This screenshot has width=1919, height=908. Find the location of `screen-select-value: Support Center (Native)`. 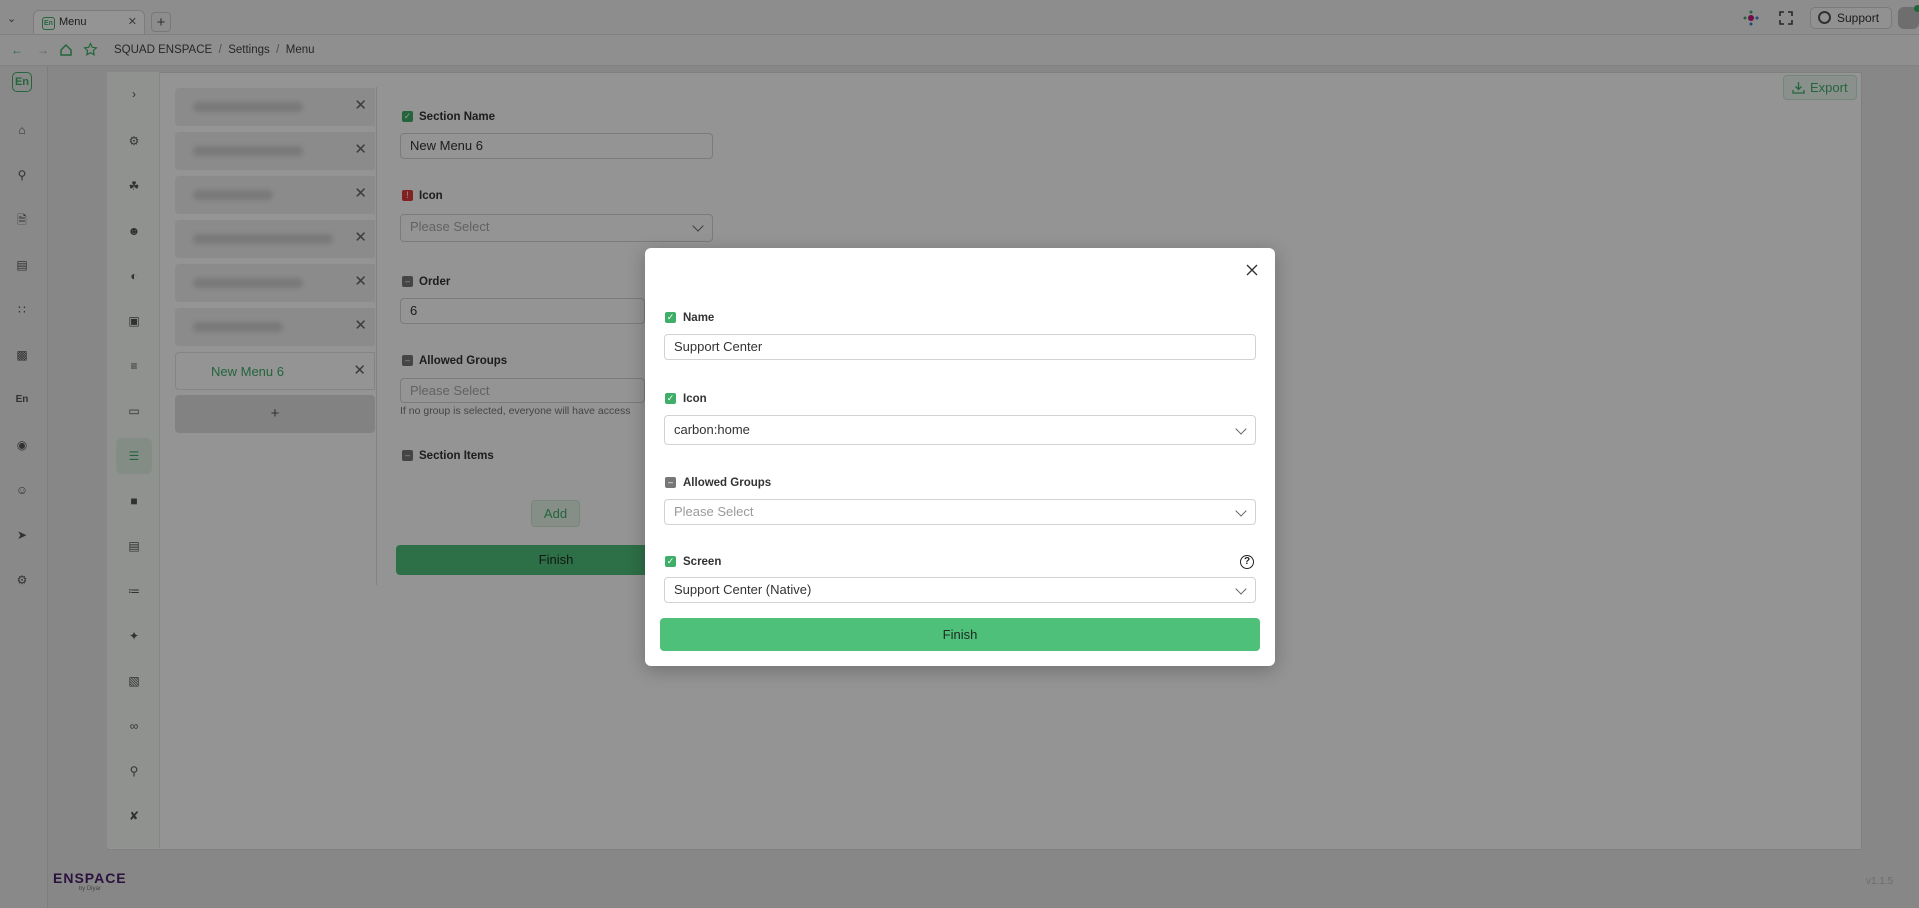

screen-select-value: Support Center (Native) is located at coordinates (743, 589).